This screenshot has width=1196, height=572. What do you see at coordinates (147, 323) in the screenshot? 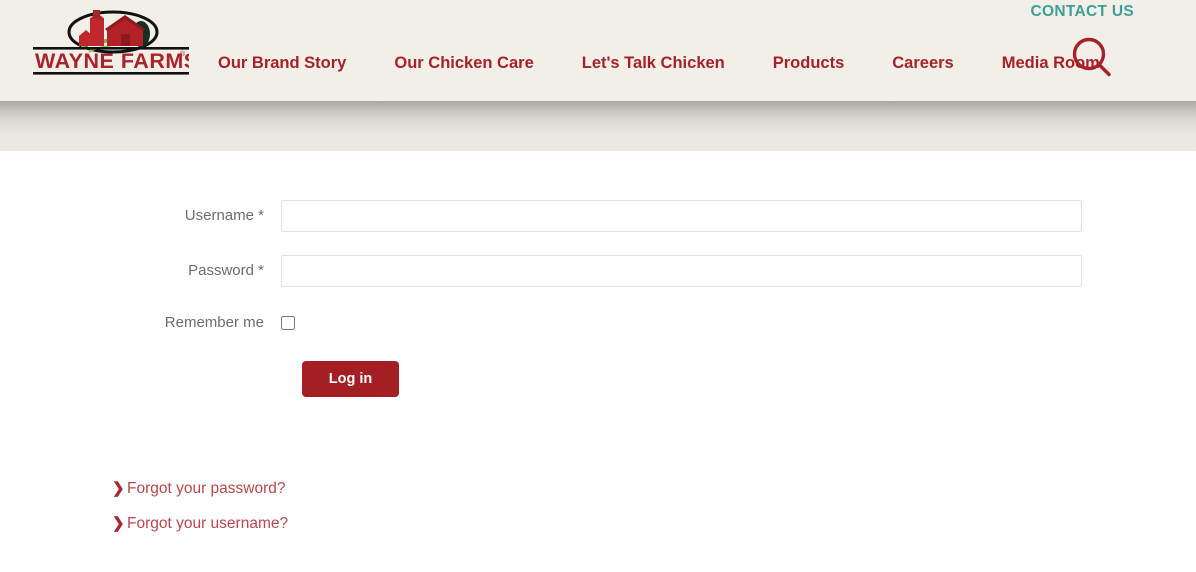
I see `remember-me-row: Remember me` at bounding box center [147, 323].